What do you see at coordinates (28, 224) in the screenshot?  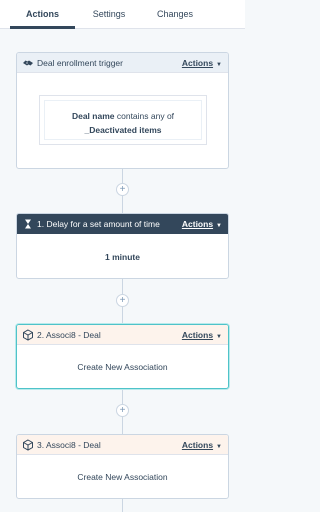 I see `hourglass-icon` at bounding box center [28, 224].